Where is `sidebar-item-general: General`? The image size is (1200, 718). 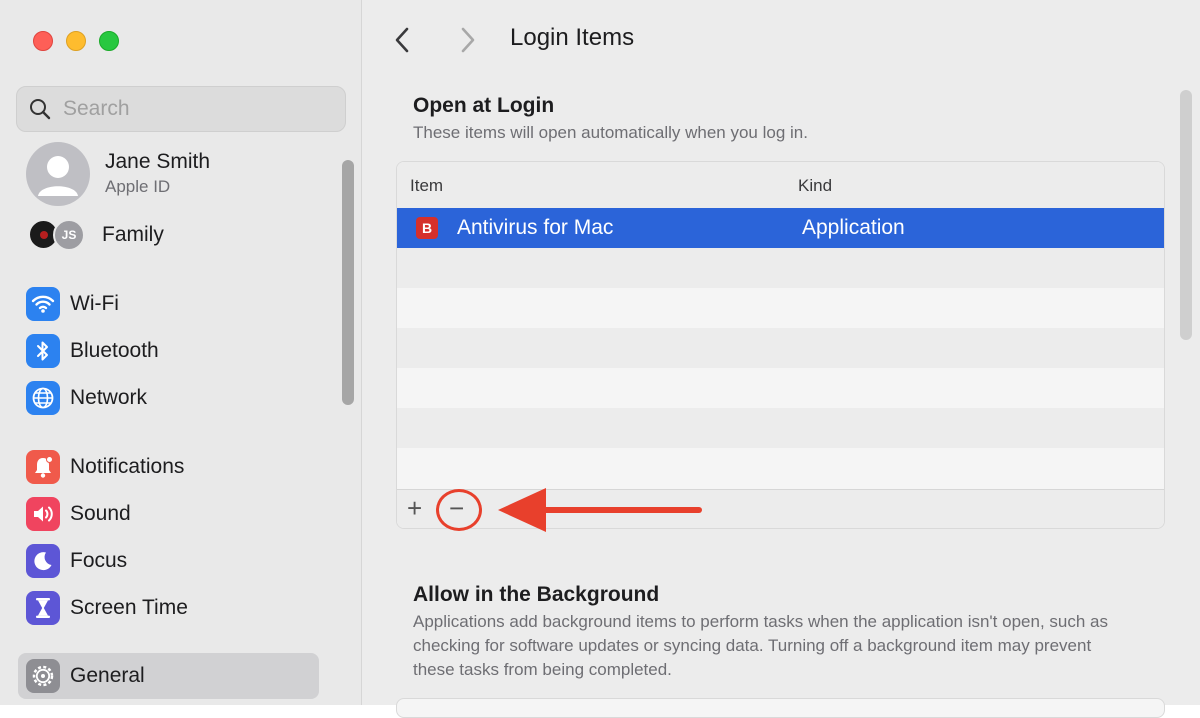 sidebar-item-general: General is located at coordinates (85, 676).